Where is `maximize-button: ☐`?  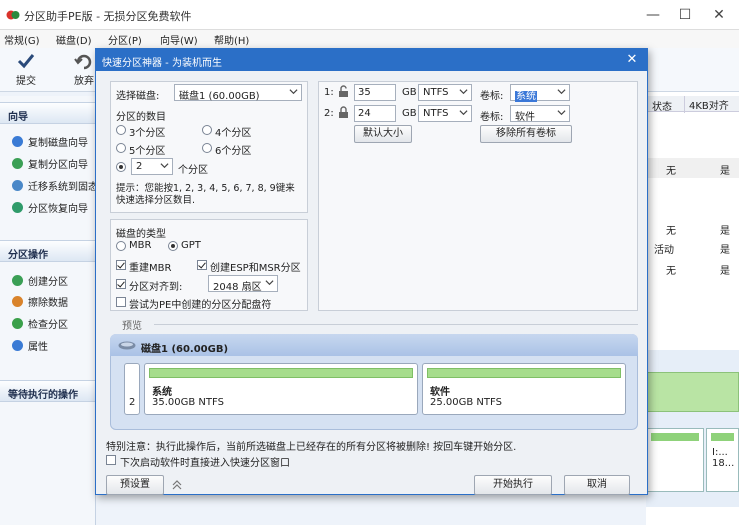
maximize-button: ☐ is located at coordinates (685, 15).